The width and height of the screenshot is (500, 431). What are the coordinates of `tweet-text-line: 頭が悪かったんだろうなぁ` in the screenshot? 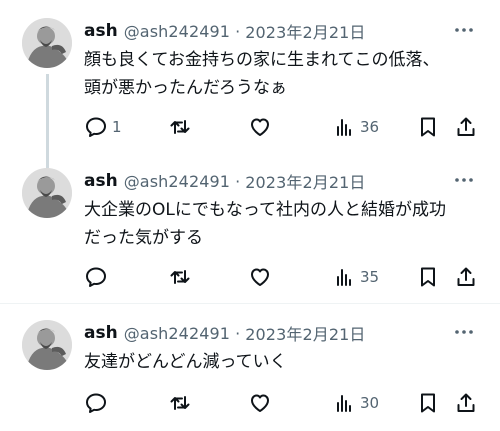 It's located at (185, 88).